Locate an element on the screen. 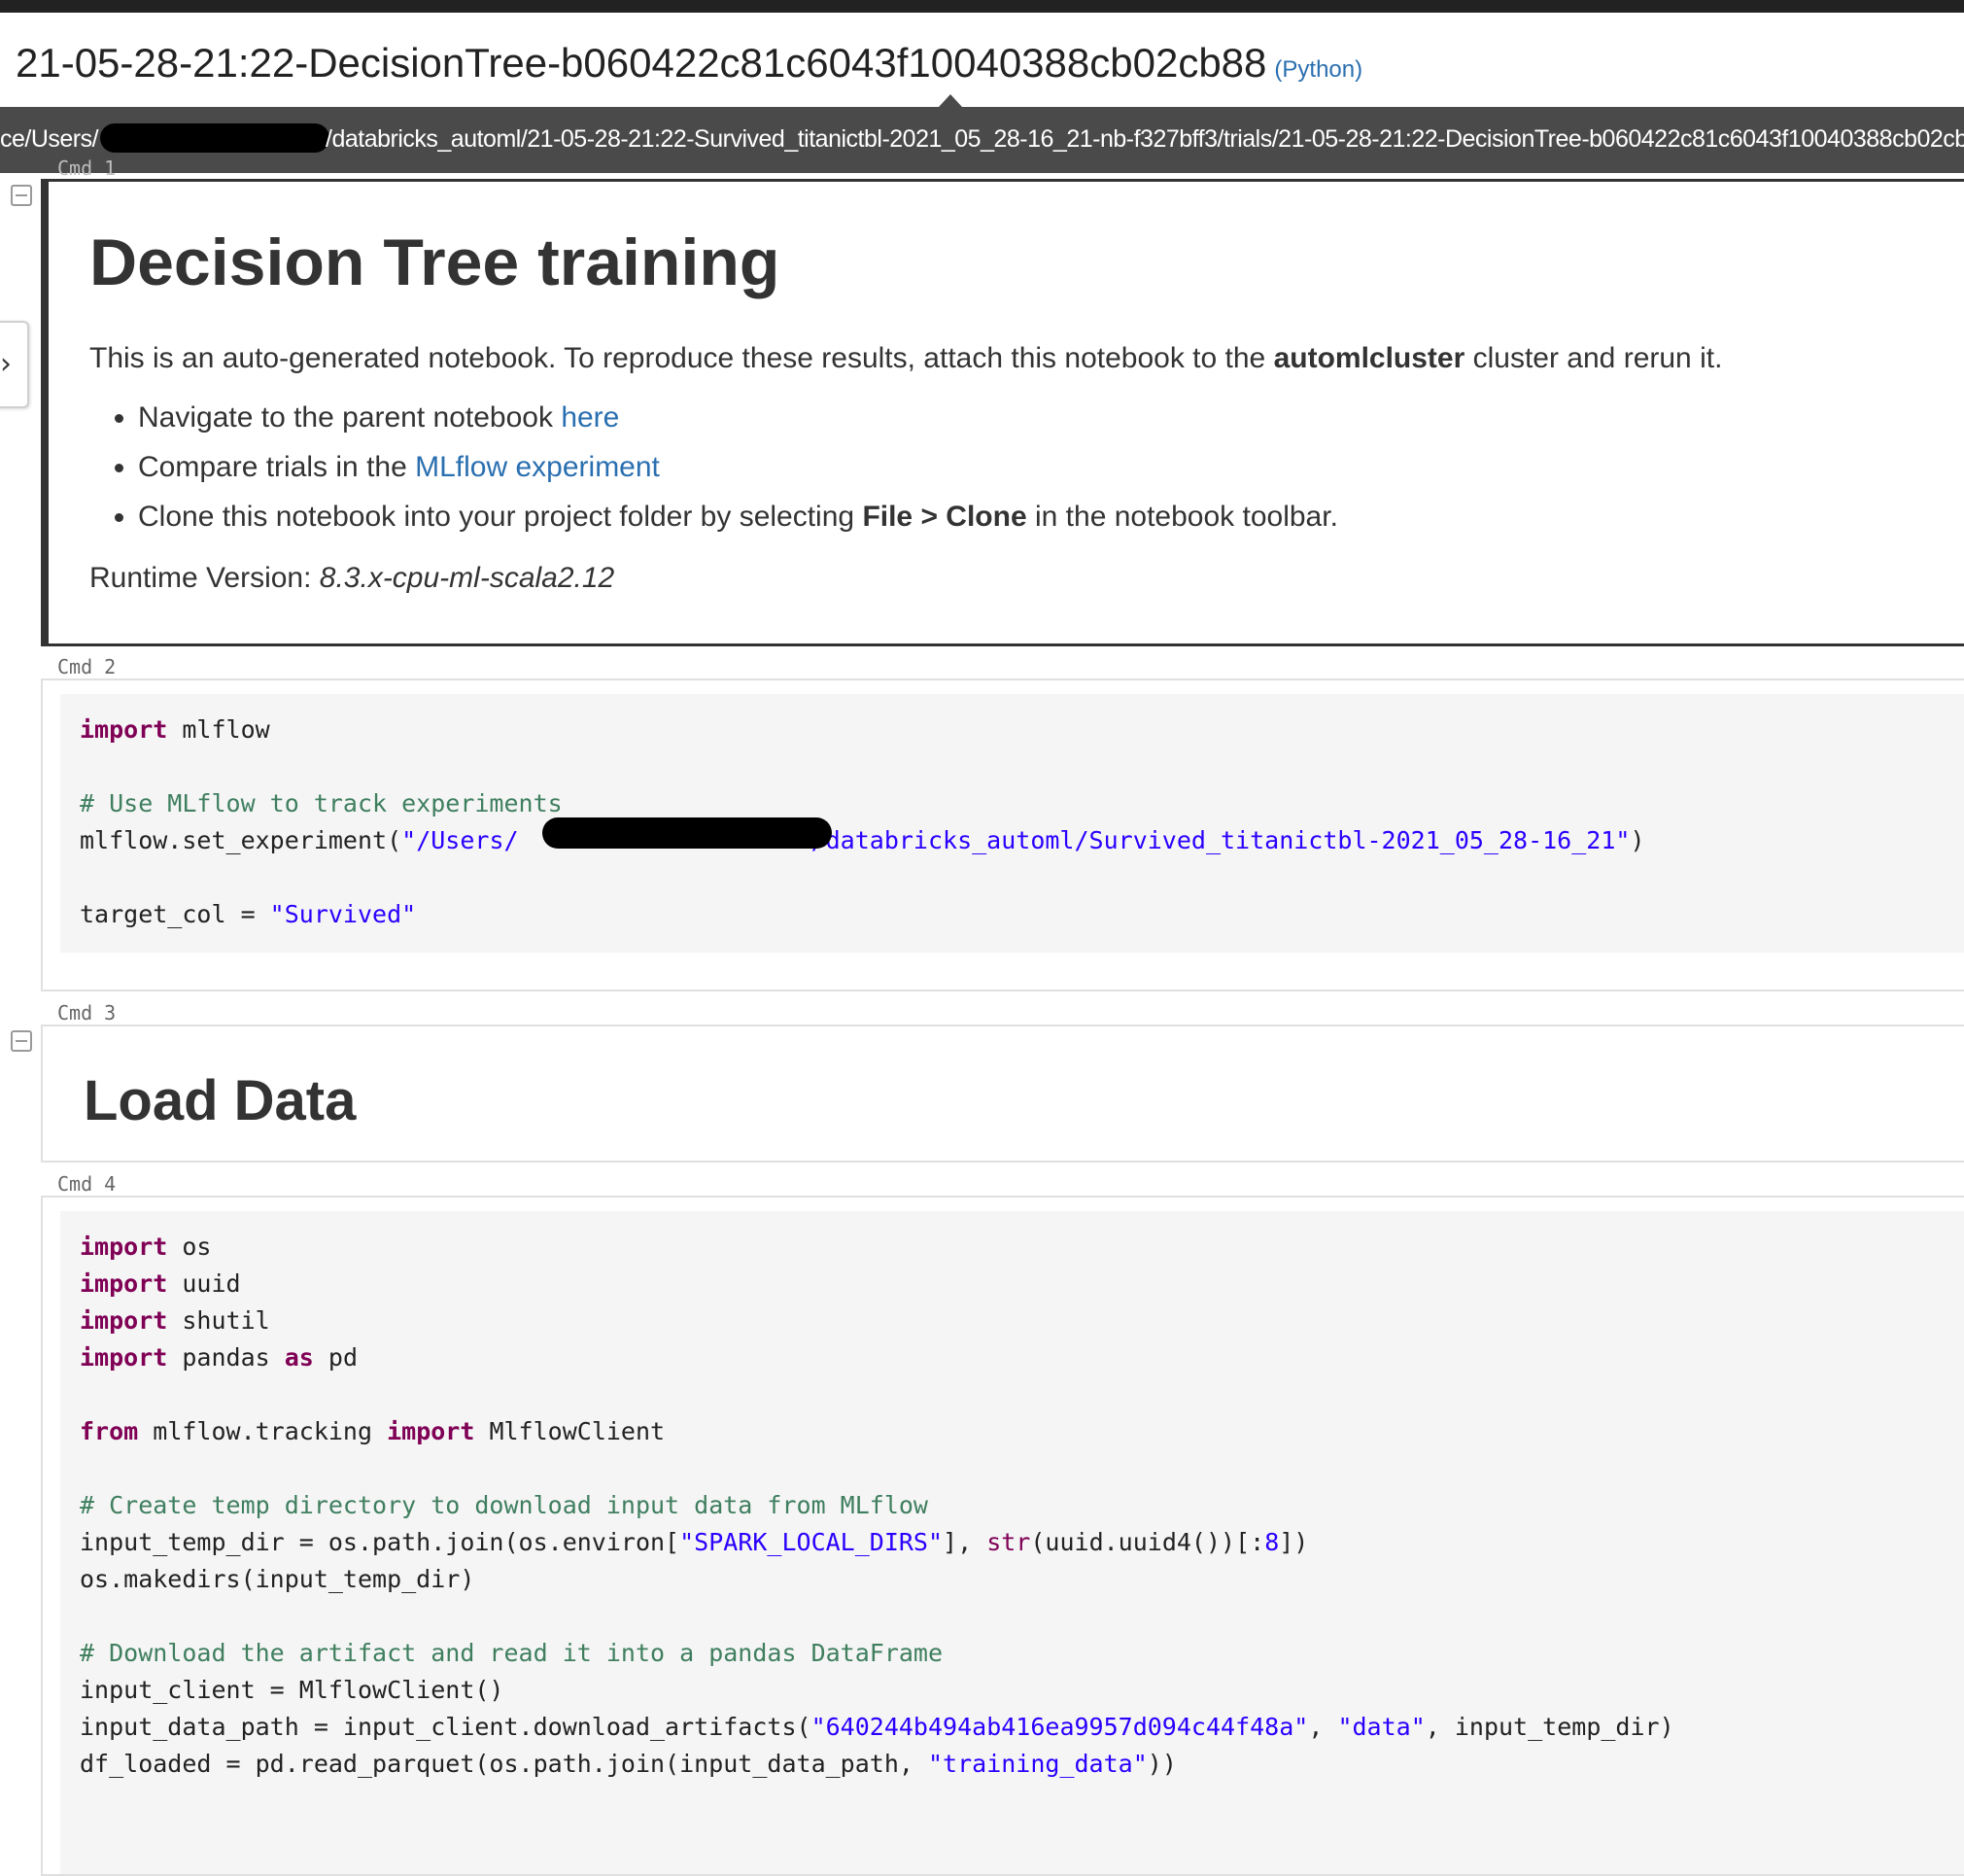 This screenshot has width=1964, height=1876. cmd-label: Cmd 4 is located at coordinates (87, 1184).